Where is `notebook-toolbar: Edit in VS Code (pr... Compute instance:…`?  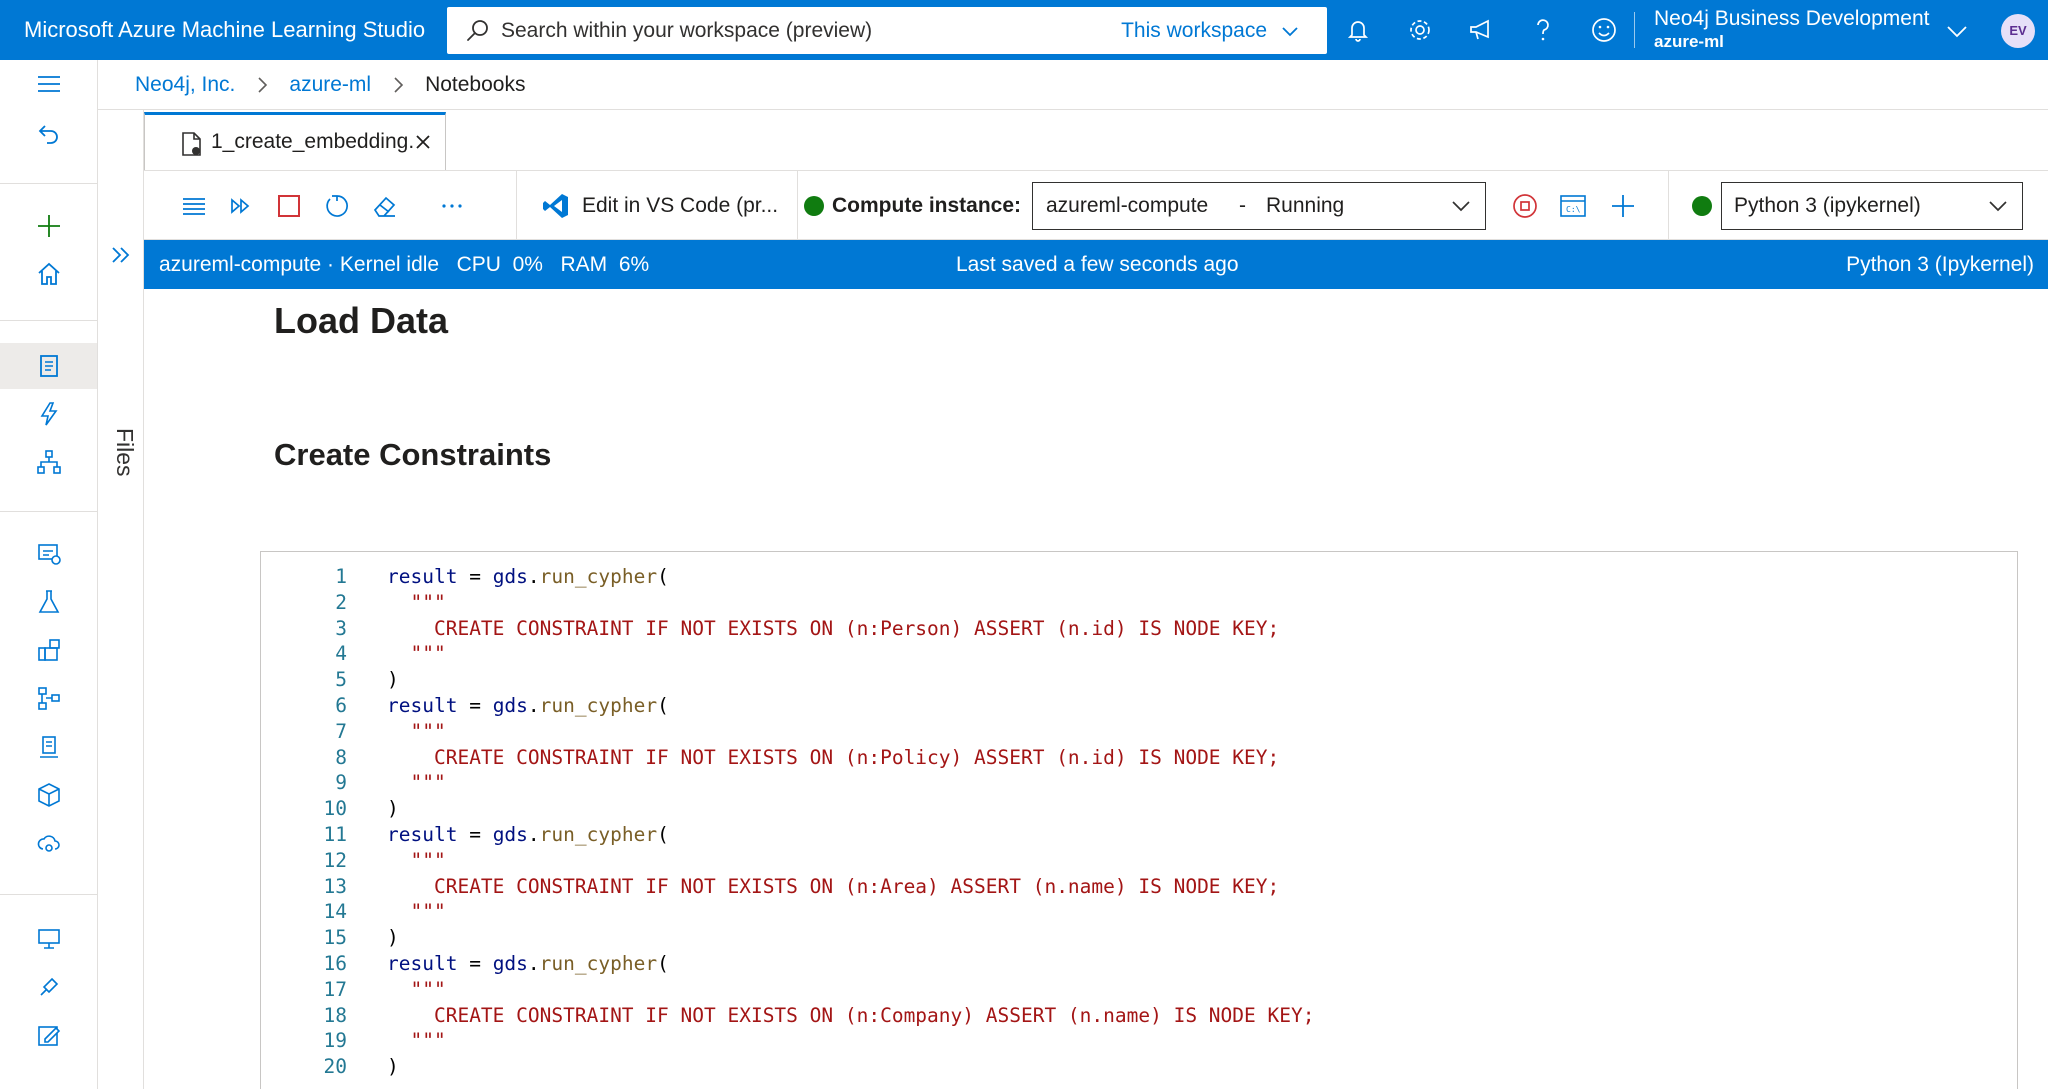 notebook-toolbar: Edit in VS Code (pr... Compute instance:… is located at coordinates (1096, 205).